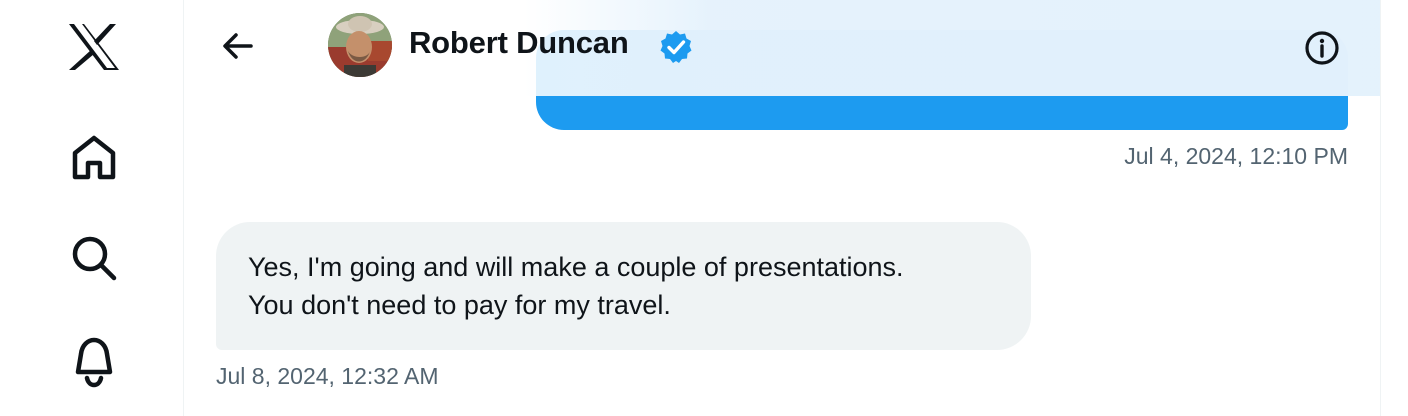 Image resolution: width=1408 pixels, height=416 pixels. Describe the element at coordinates (1236, 156) in the screenshot. I see `outgoing-message-timestamp: Jul 4, 2024, 12:10 PM` at that location.